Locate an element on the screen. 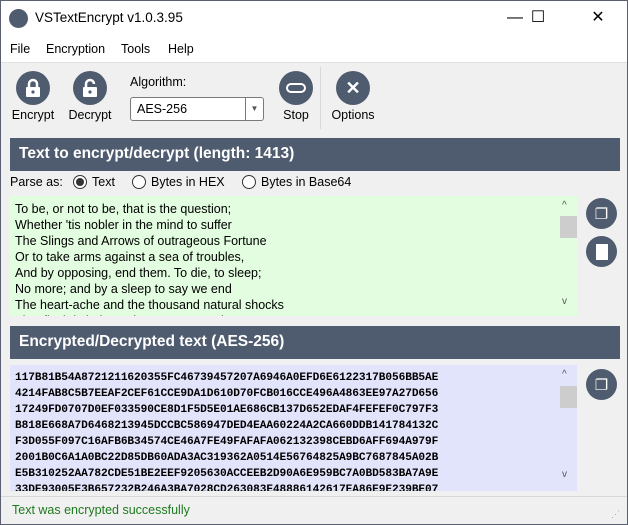 This screenshot has height=525, width=628. menu-file: File is located at coordinates (20, 49).